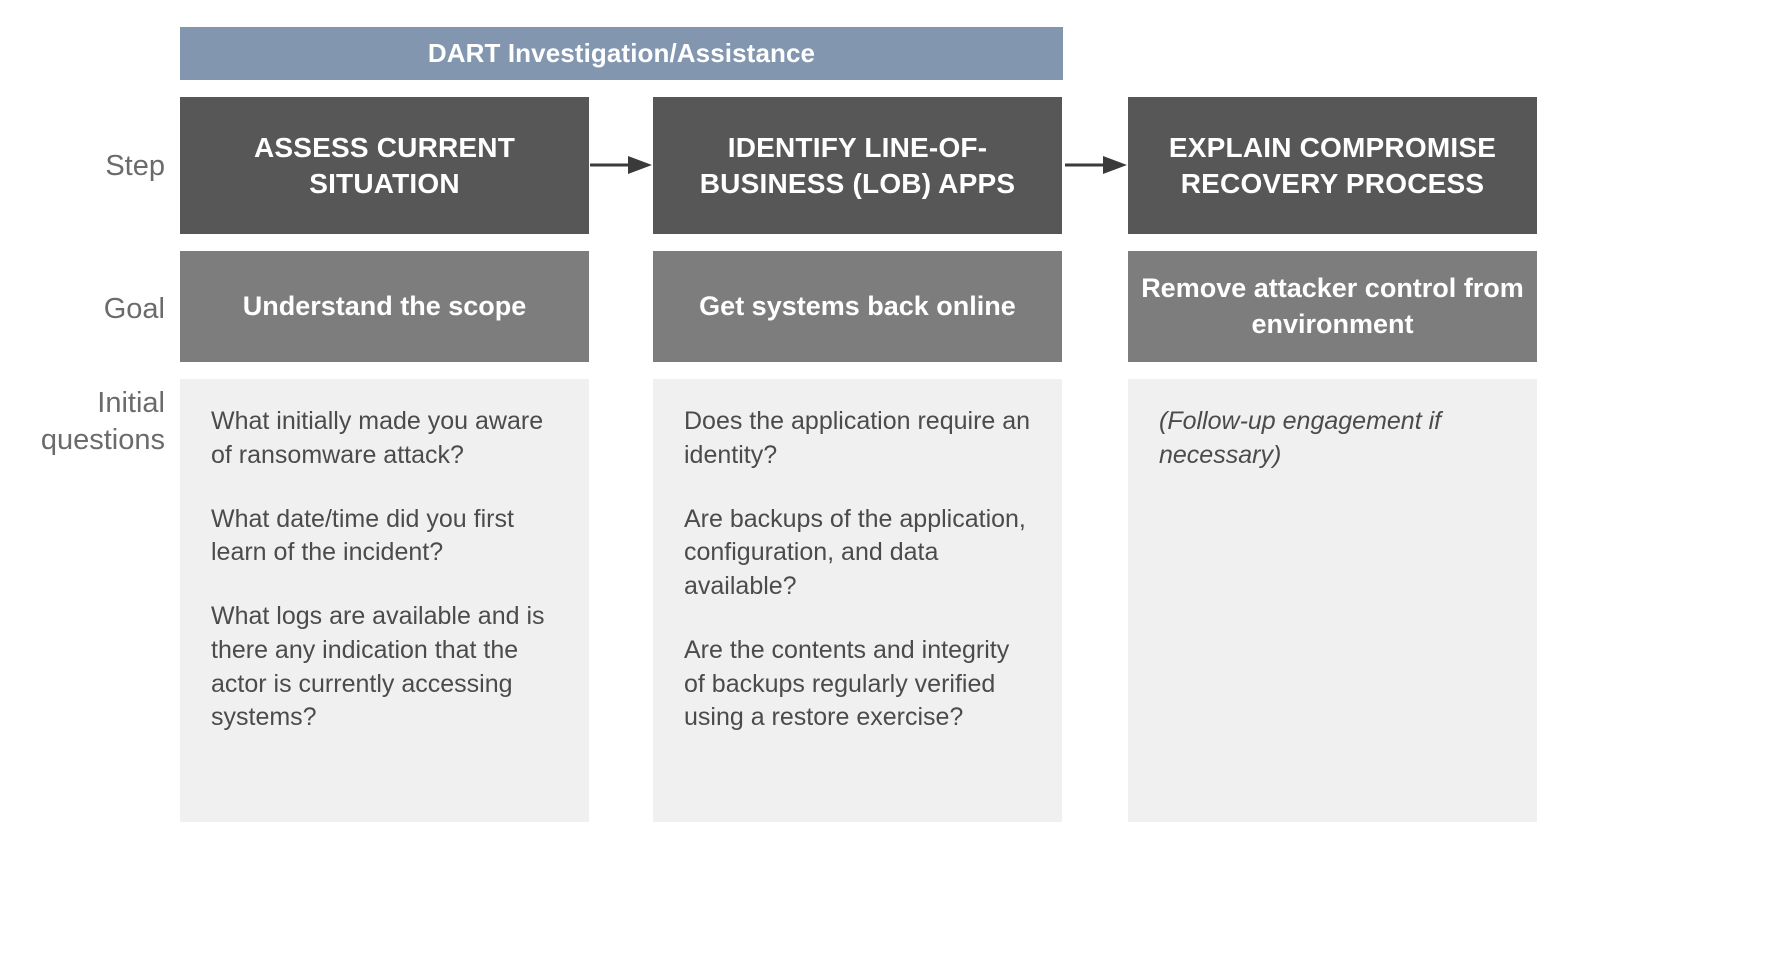  I want to click on goal-box-1-label: Understand the scope, so click(384, 305).